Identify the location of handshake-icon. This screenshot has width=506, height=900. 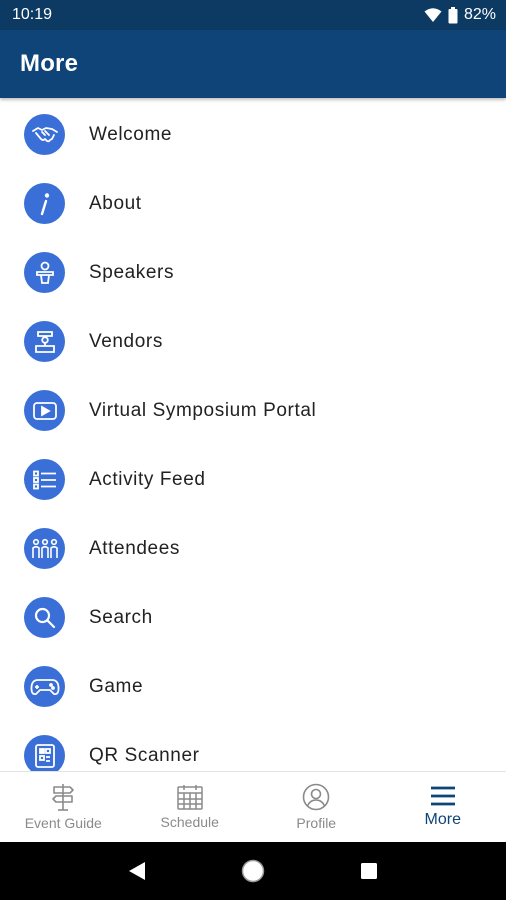
(44, 134).